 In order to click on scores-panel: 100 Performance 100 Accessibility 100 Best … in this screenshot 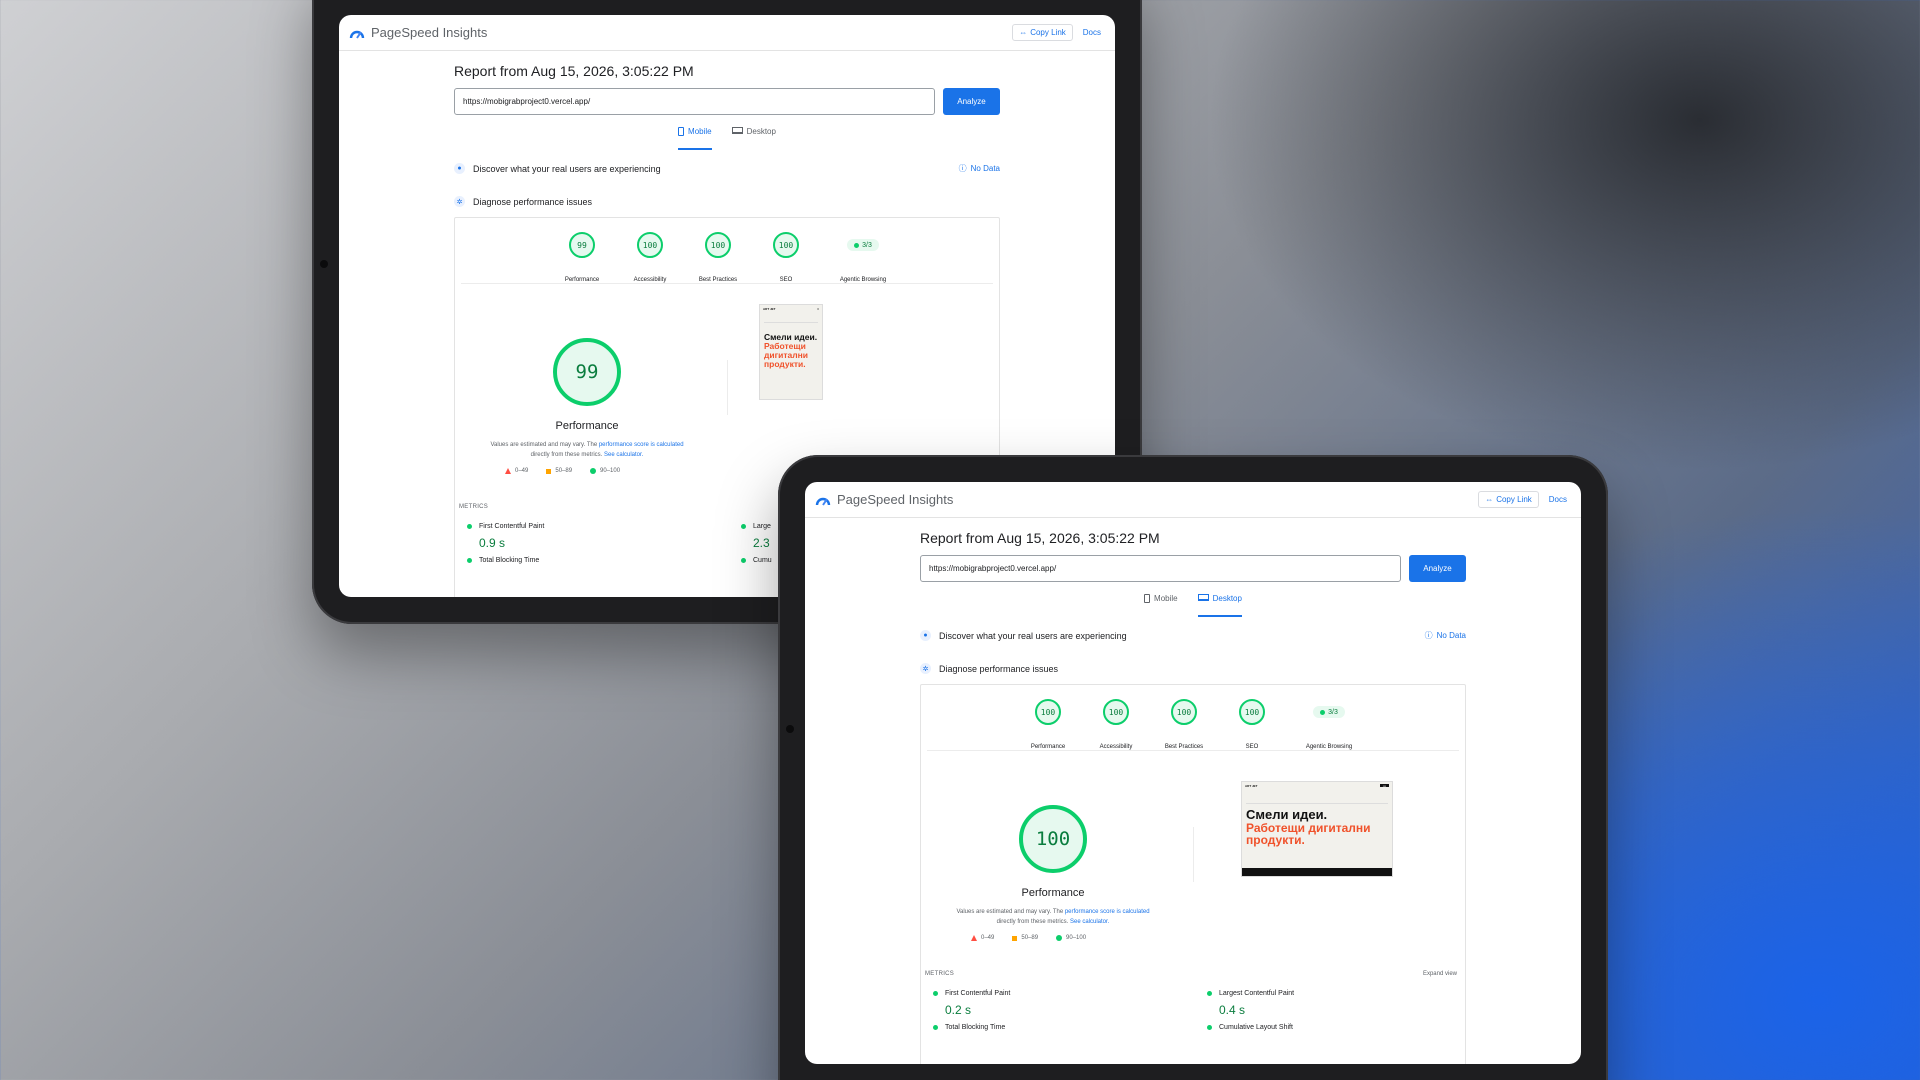, I will do `click(1193, 874)`.